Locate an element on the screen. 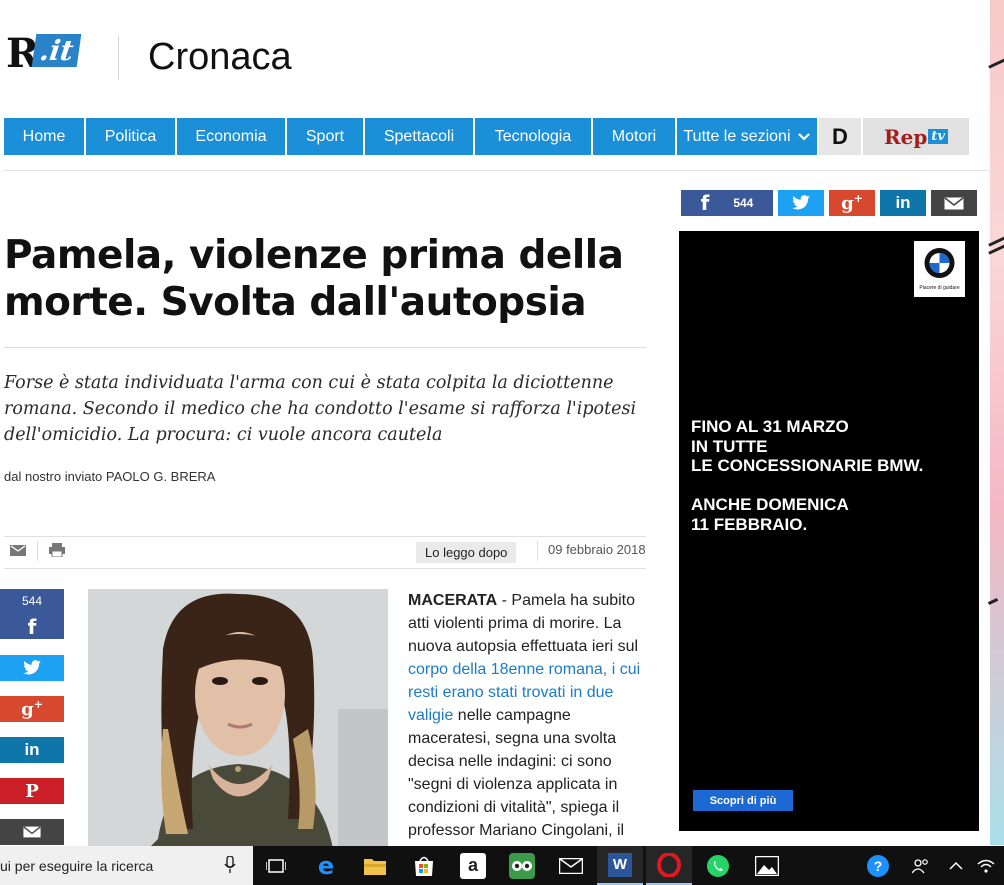 This screenshot has height=885, width=1004. share-email-top is located at coordinates (954, 203).